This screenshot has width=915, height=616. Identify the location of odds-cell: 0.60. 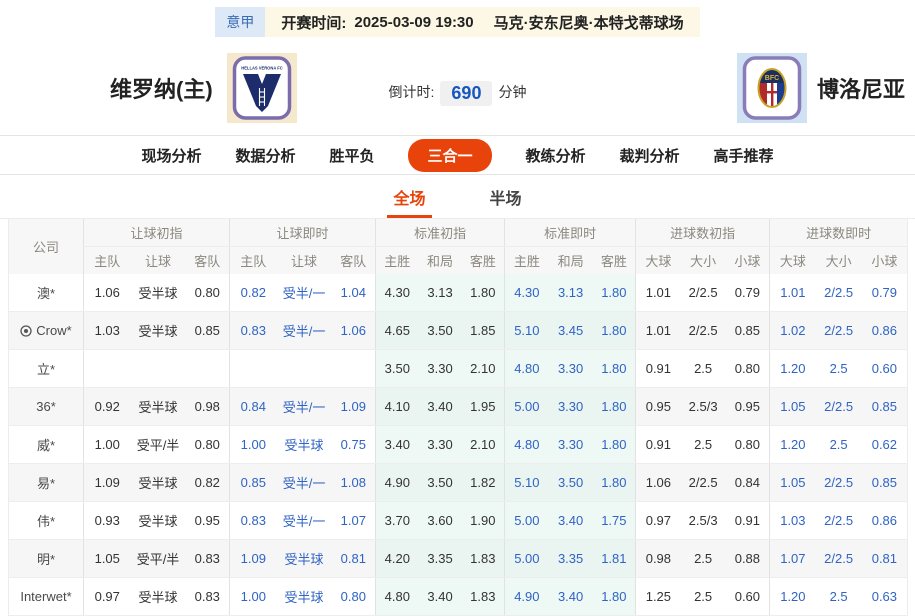
(884, 368).